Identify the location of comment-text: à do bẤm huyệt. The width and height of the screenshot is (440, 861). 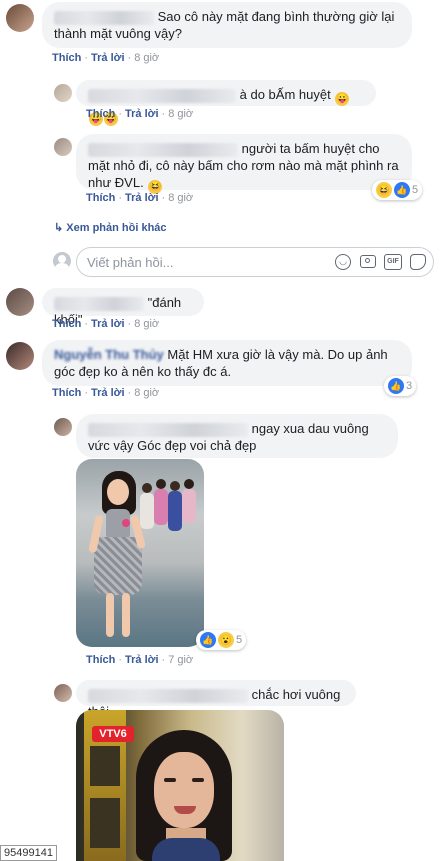
(285, 94).